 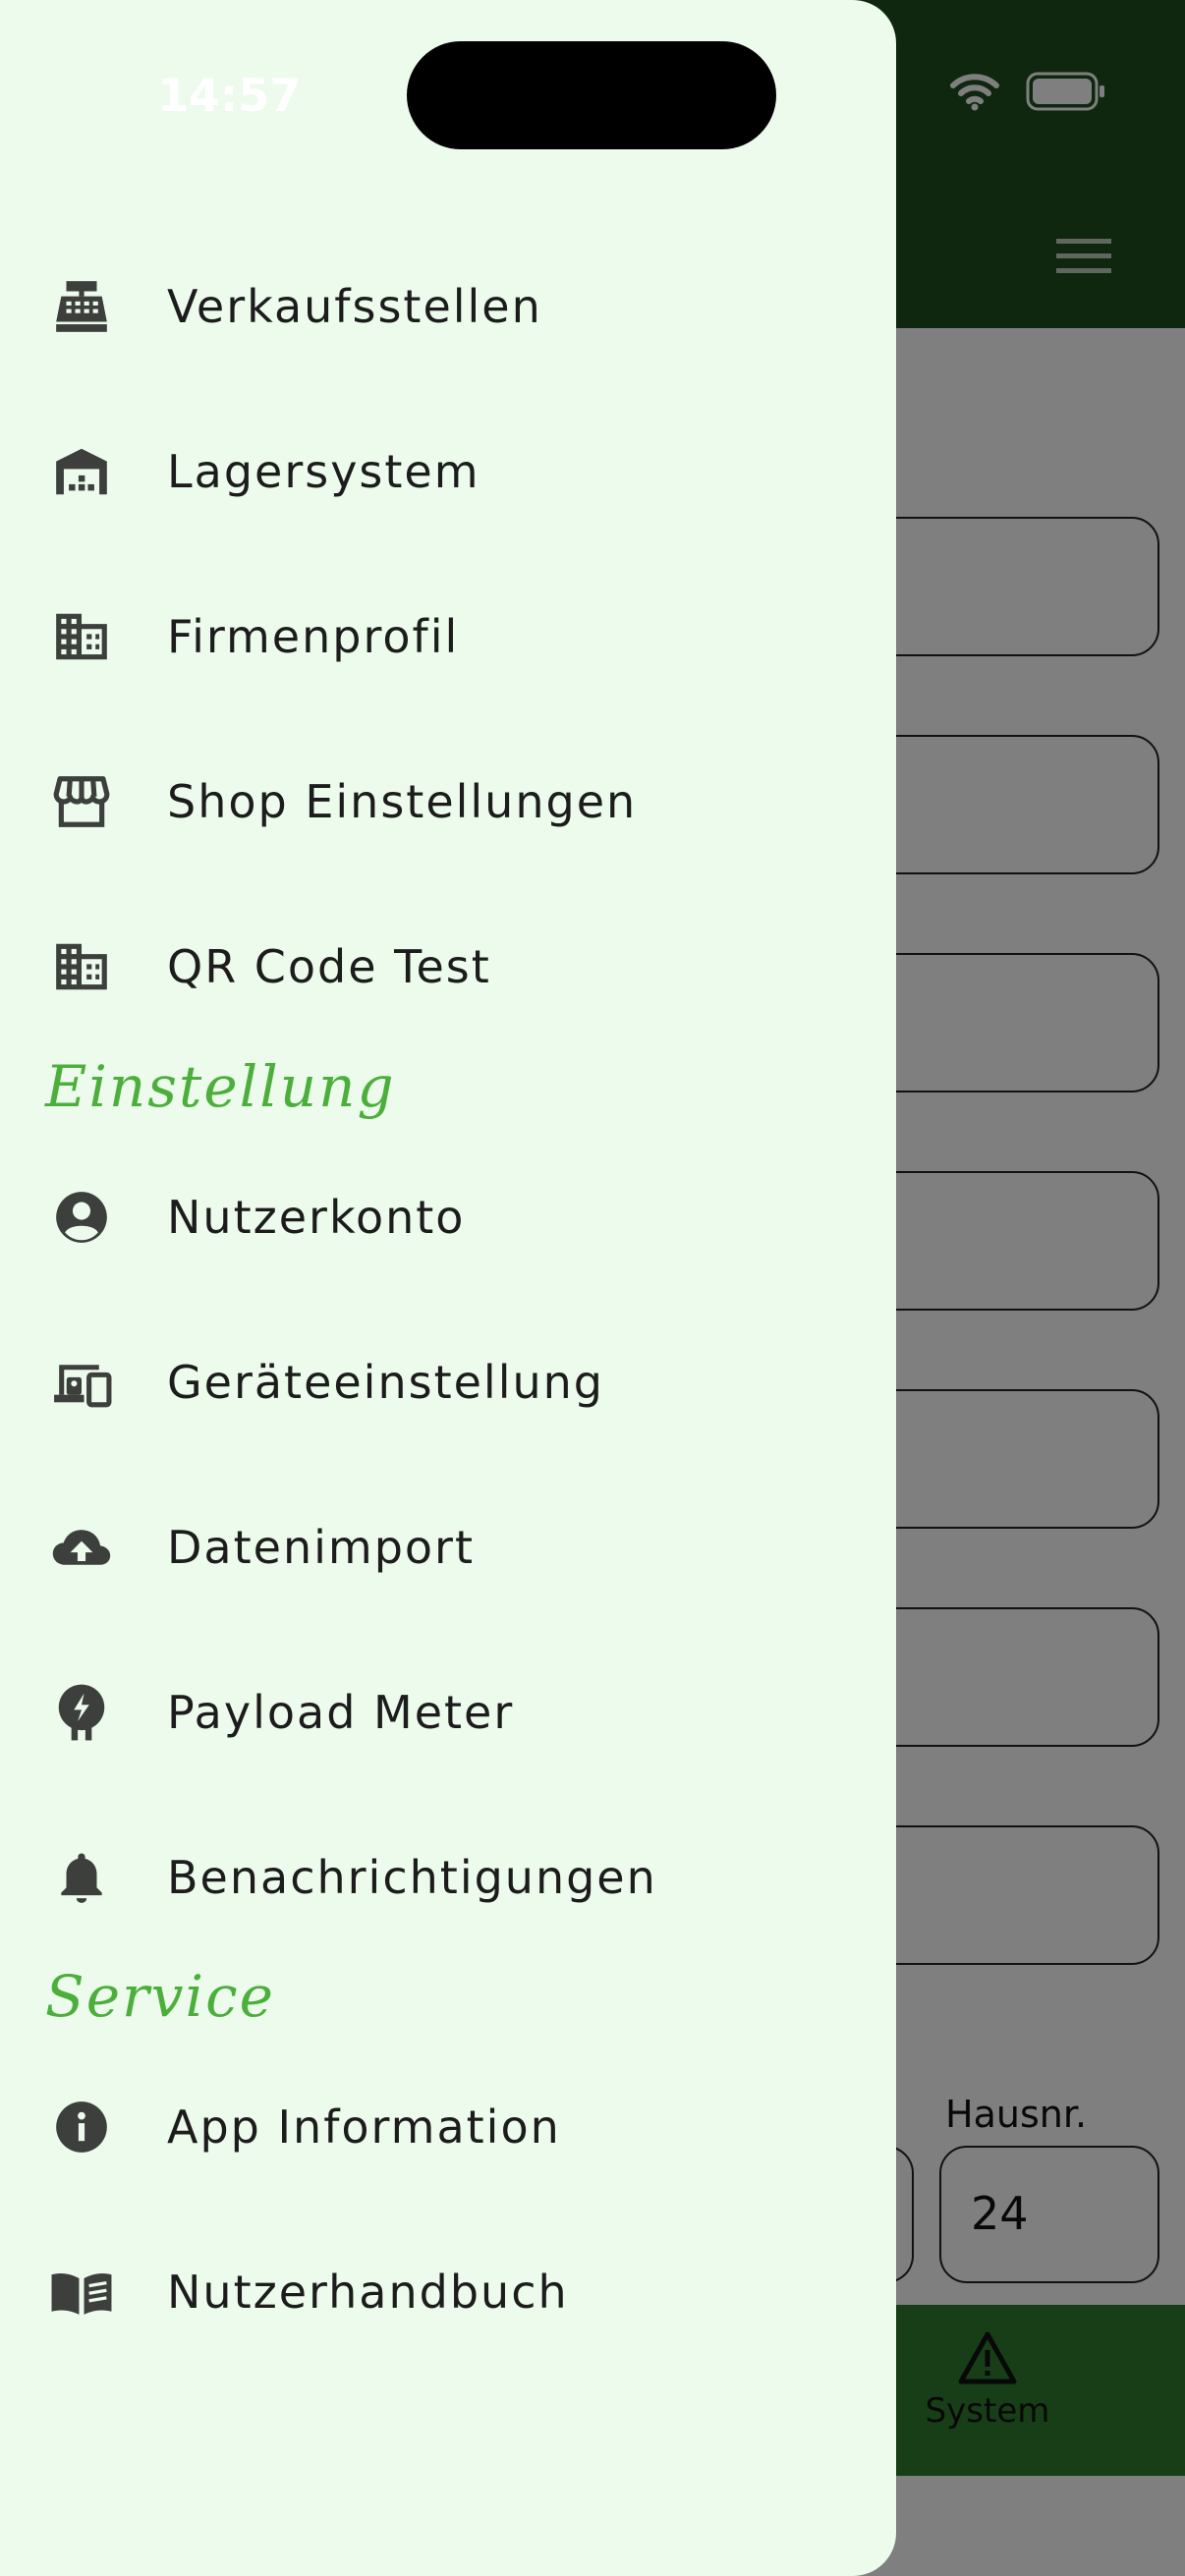 What do you see at coordinates (403, 801) in the screenshot?
I see `drawer-item-label: Shop Einstellungen` at bounding box center [403, 801].